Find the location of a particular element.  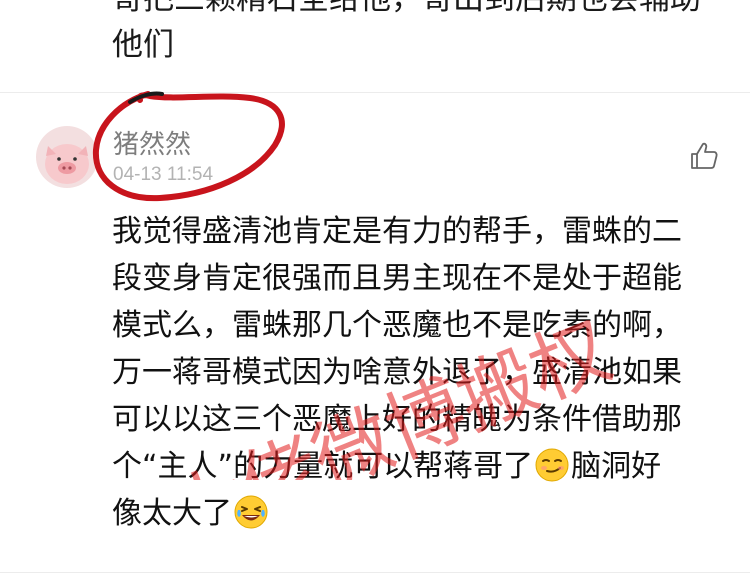

like-button is located at coordinates (704, 156).